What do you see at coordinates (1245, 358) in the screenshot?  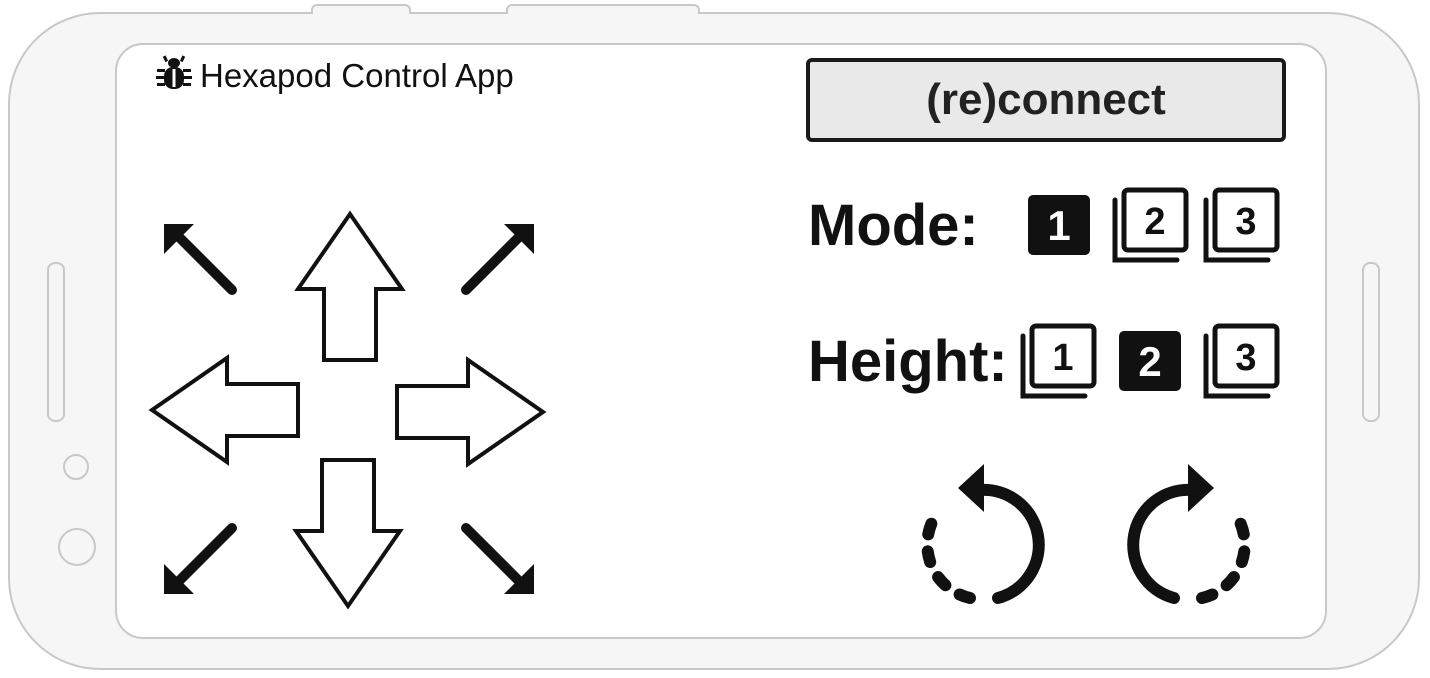 I see `height-option-3-label: 3` at bounding box center [1245, 358].